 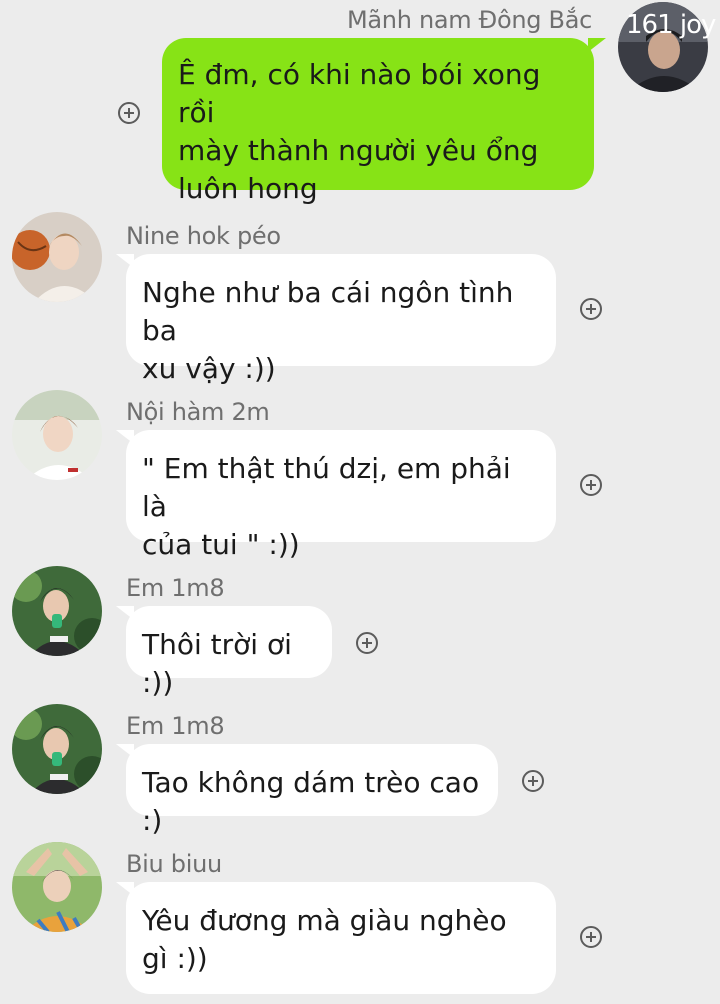 What do you see at coordinates (217, 663) in the screenshot?
I see `message-text: Thôi trời ơi :))` at bounding box center [217, 663].